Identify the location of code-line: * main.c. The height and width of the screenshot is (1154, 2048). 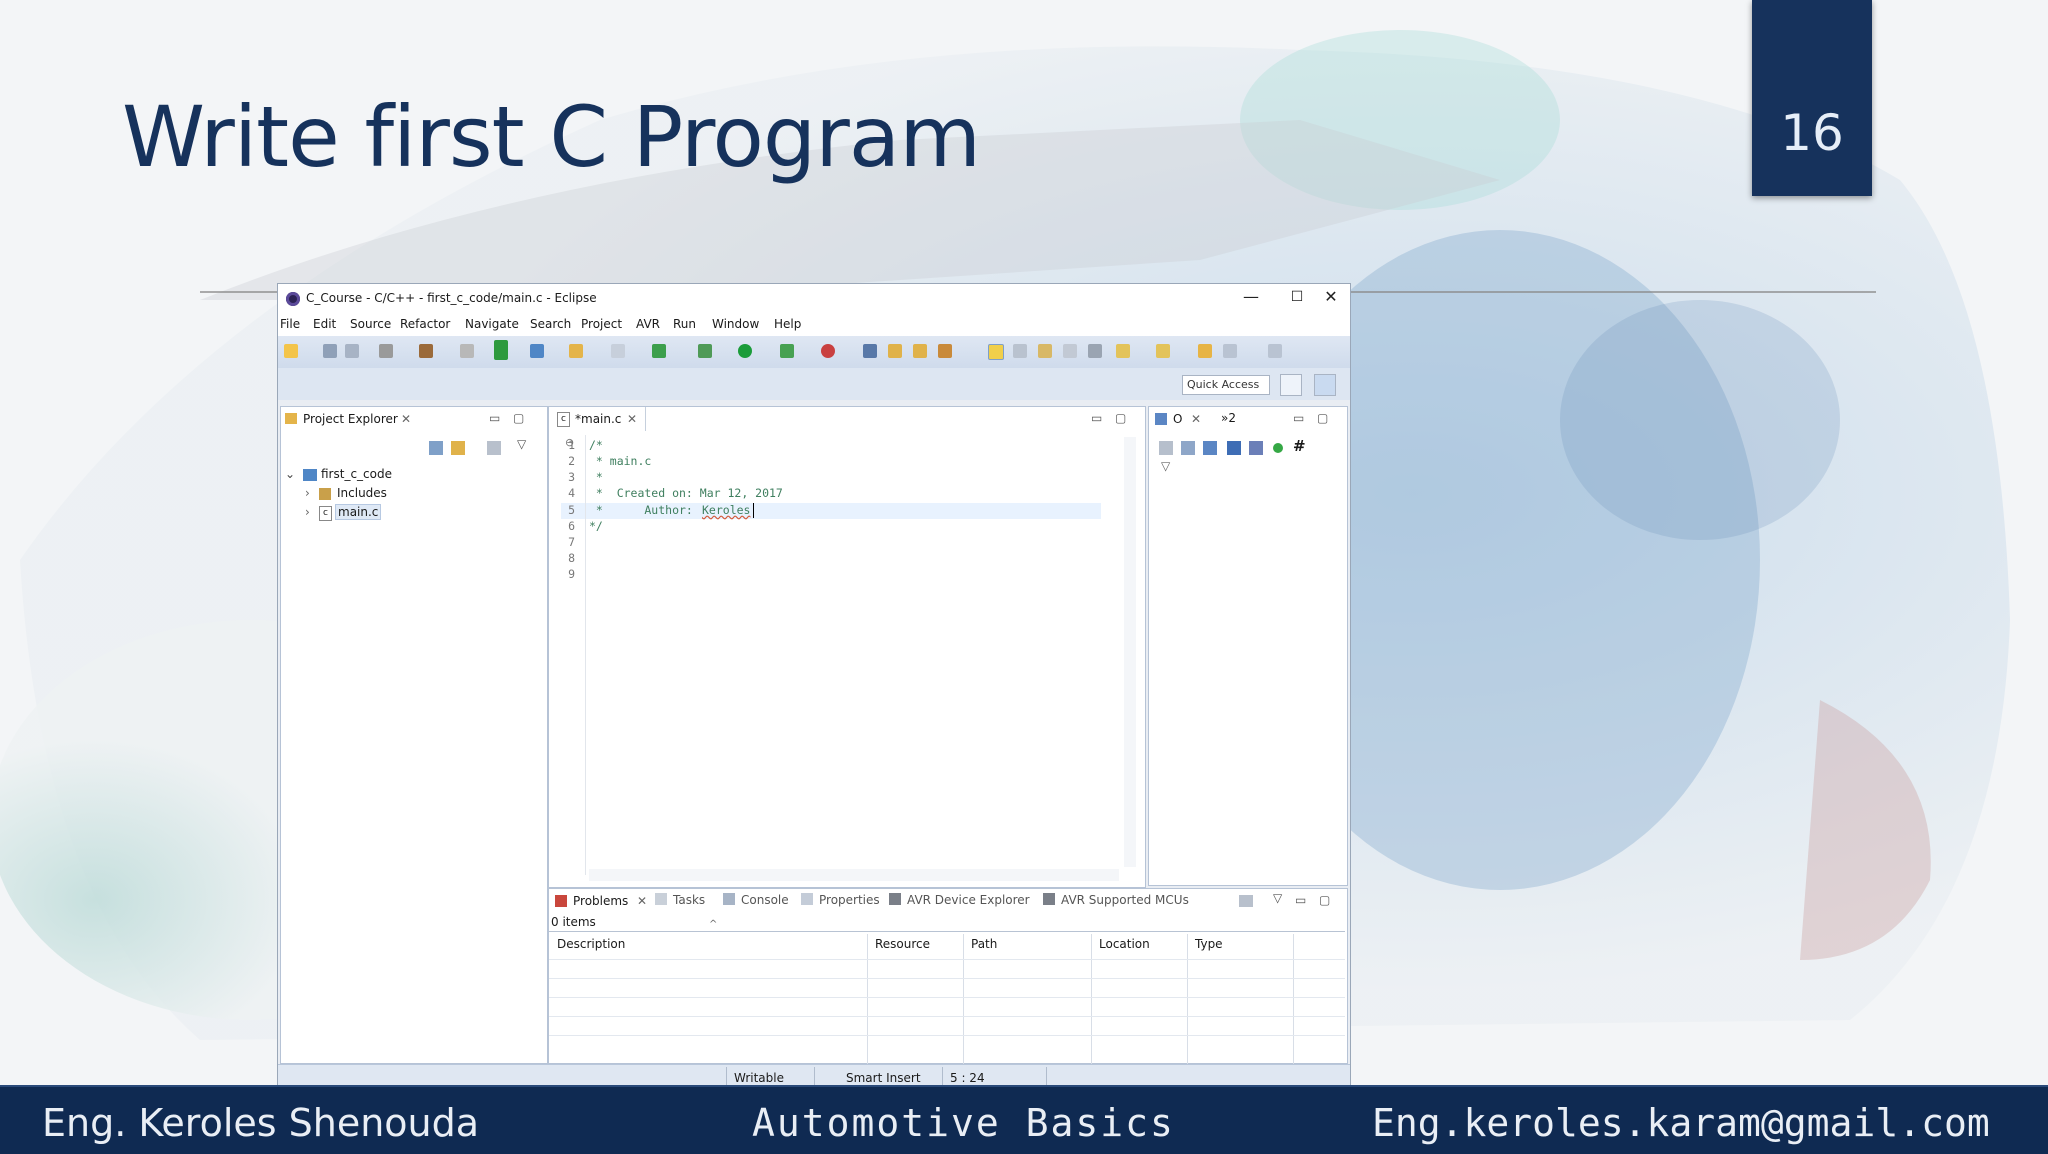
(620, 461).